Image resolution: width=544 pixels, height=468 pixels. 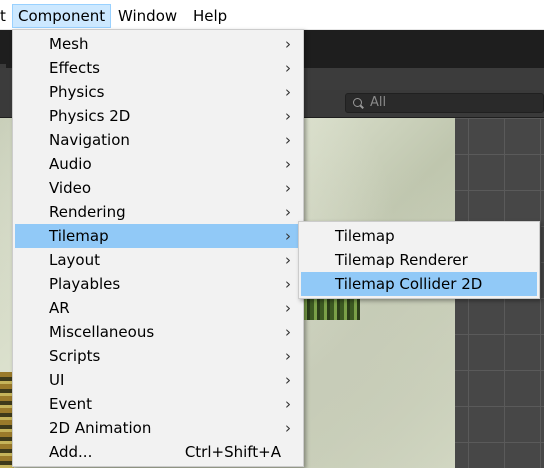 What do you see at coordinates (70, 164) in the screenshot?
I see `menu-item-label: Audio` at bounding box center [70, 164].